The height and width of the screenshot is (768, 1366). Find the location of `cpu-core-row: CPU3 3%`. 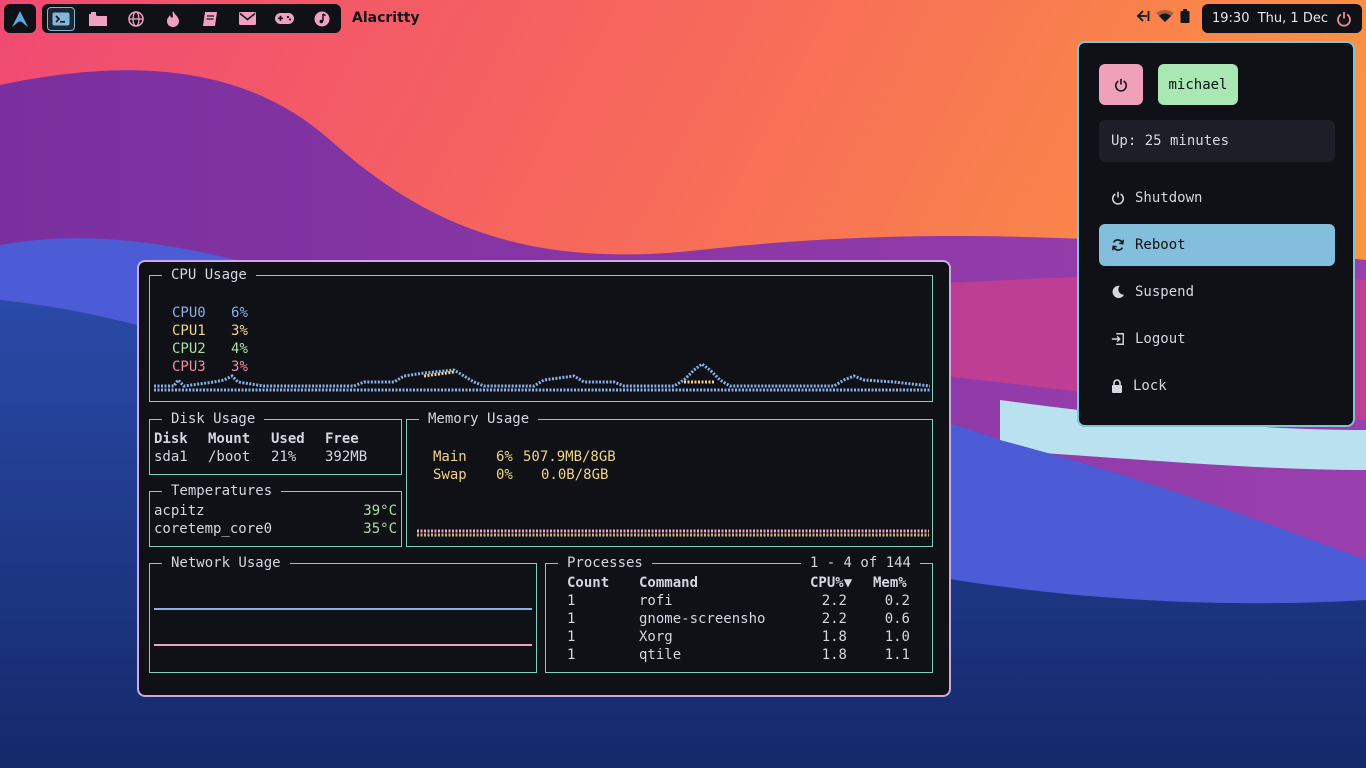

cpu-core-row: CPU3 3% is located at coordinates (210, 367).